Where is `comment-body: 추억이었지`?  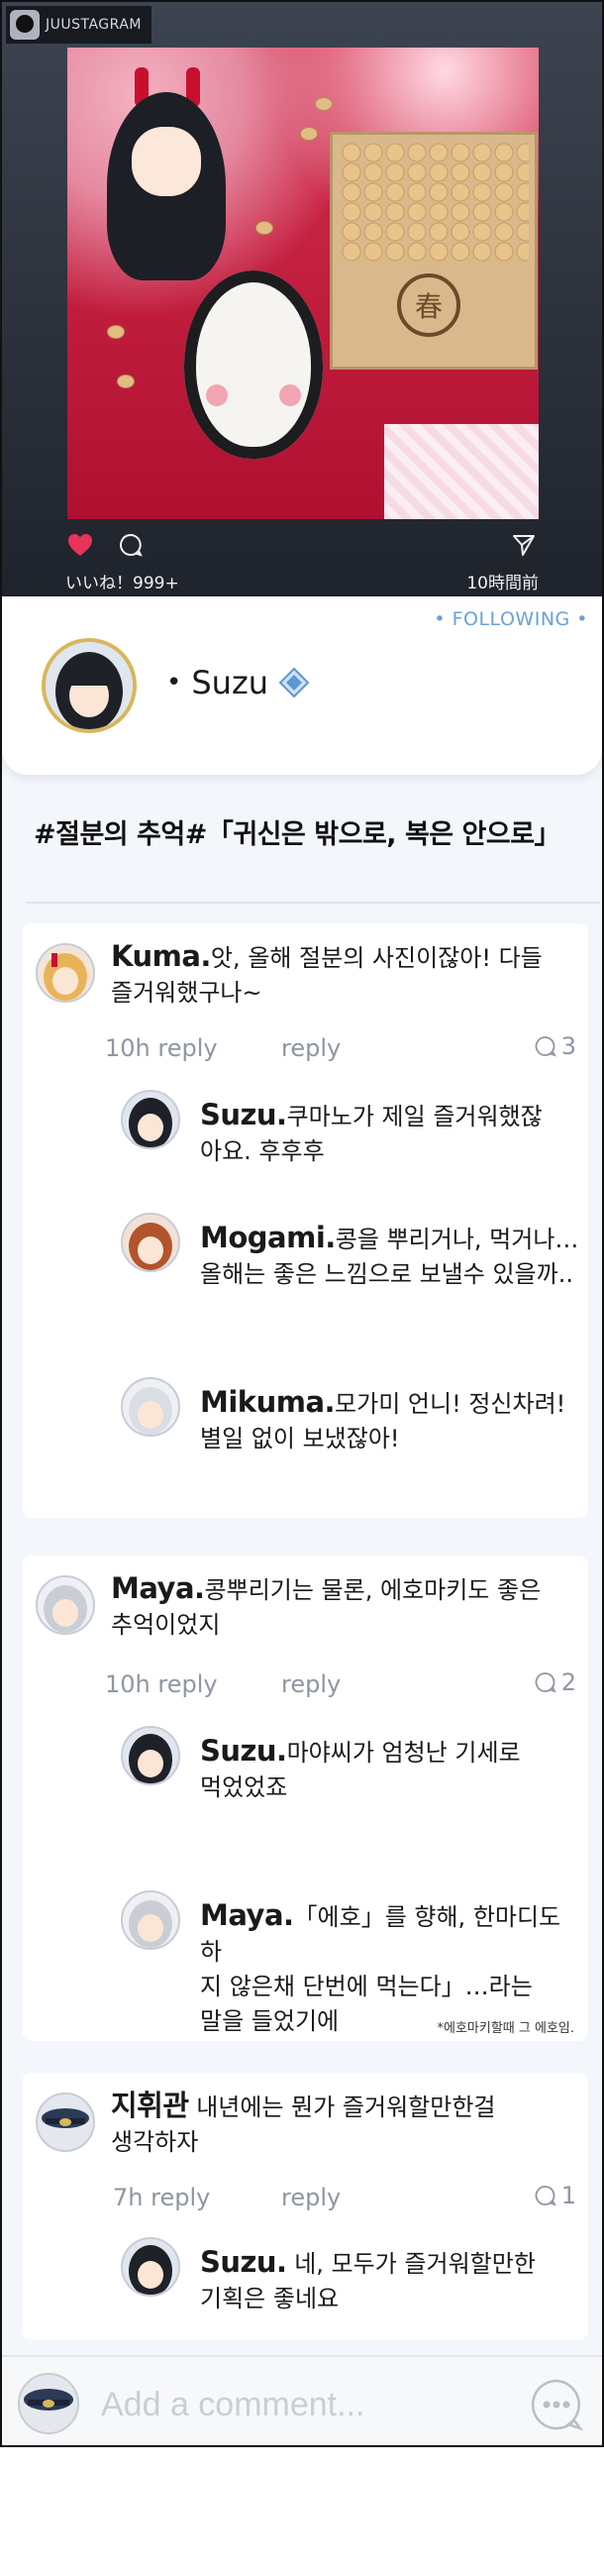 comment-body: 추억이었지 is located at coordinates (166, 1625).